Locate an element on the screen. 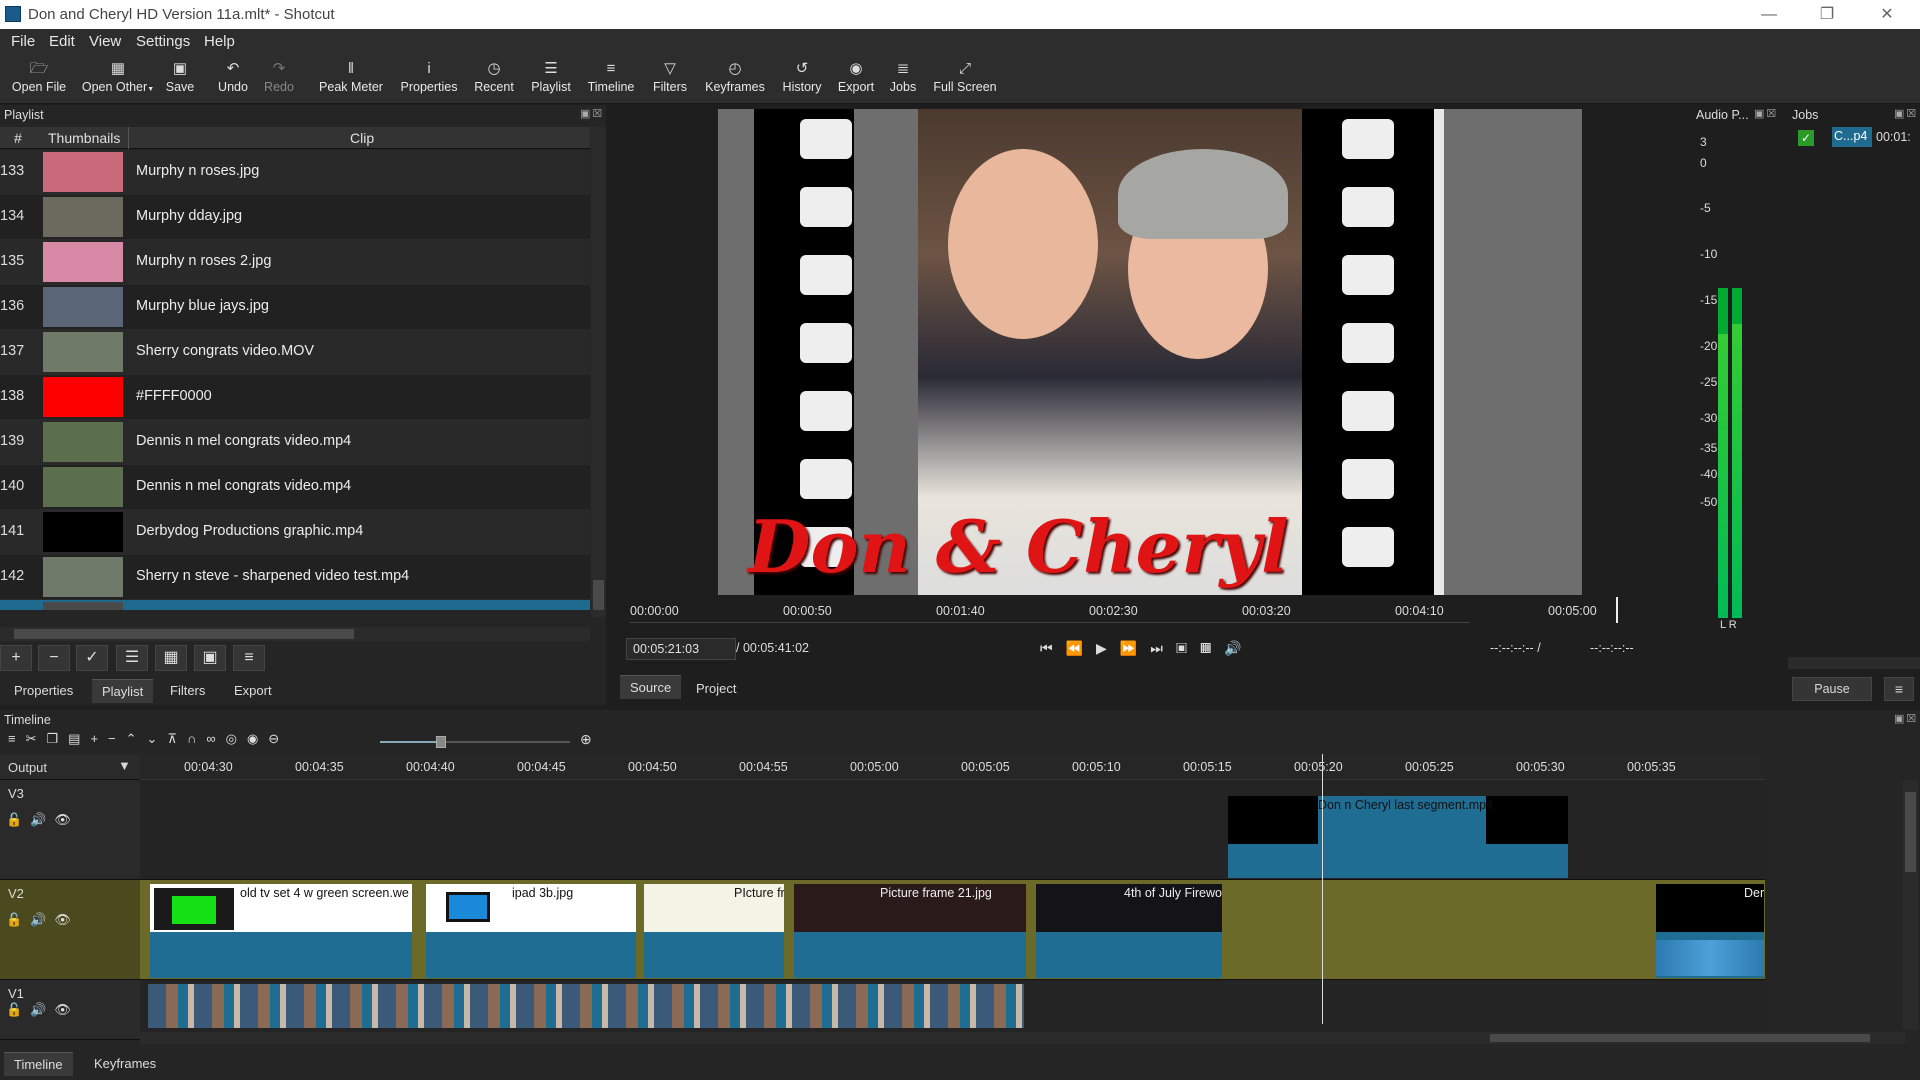 This screenshot has width=1920, height=1080. track-header-v2: V2 🔓🔊👁 is located at coordinates (70, 930).